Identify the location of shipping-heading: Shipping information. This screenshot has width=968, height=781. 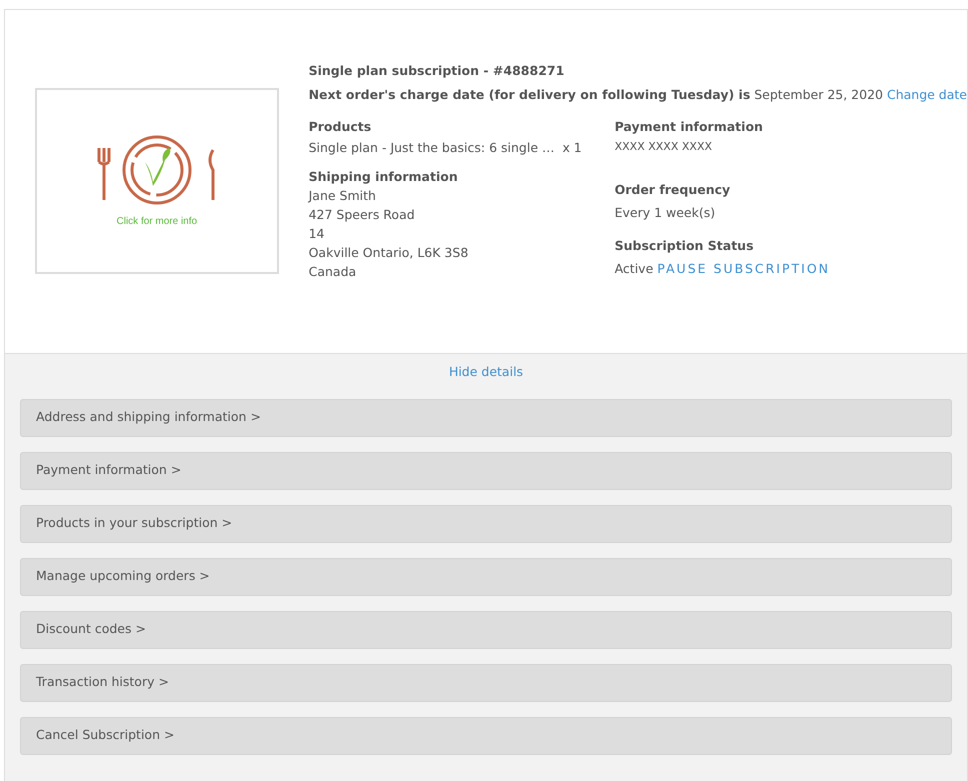
(383, 177).